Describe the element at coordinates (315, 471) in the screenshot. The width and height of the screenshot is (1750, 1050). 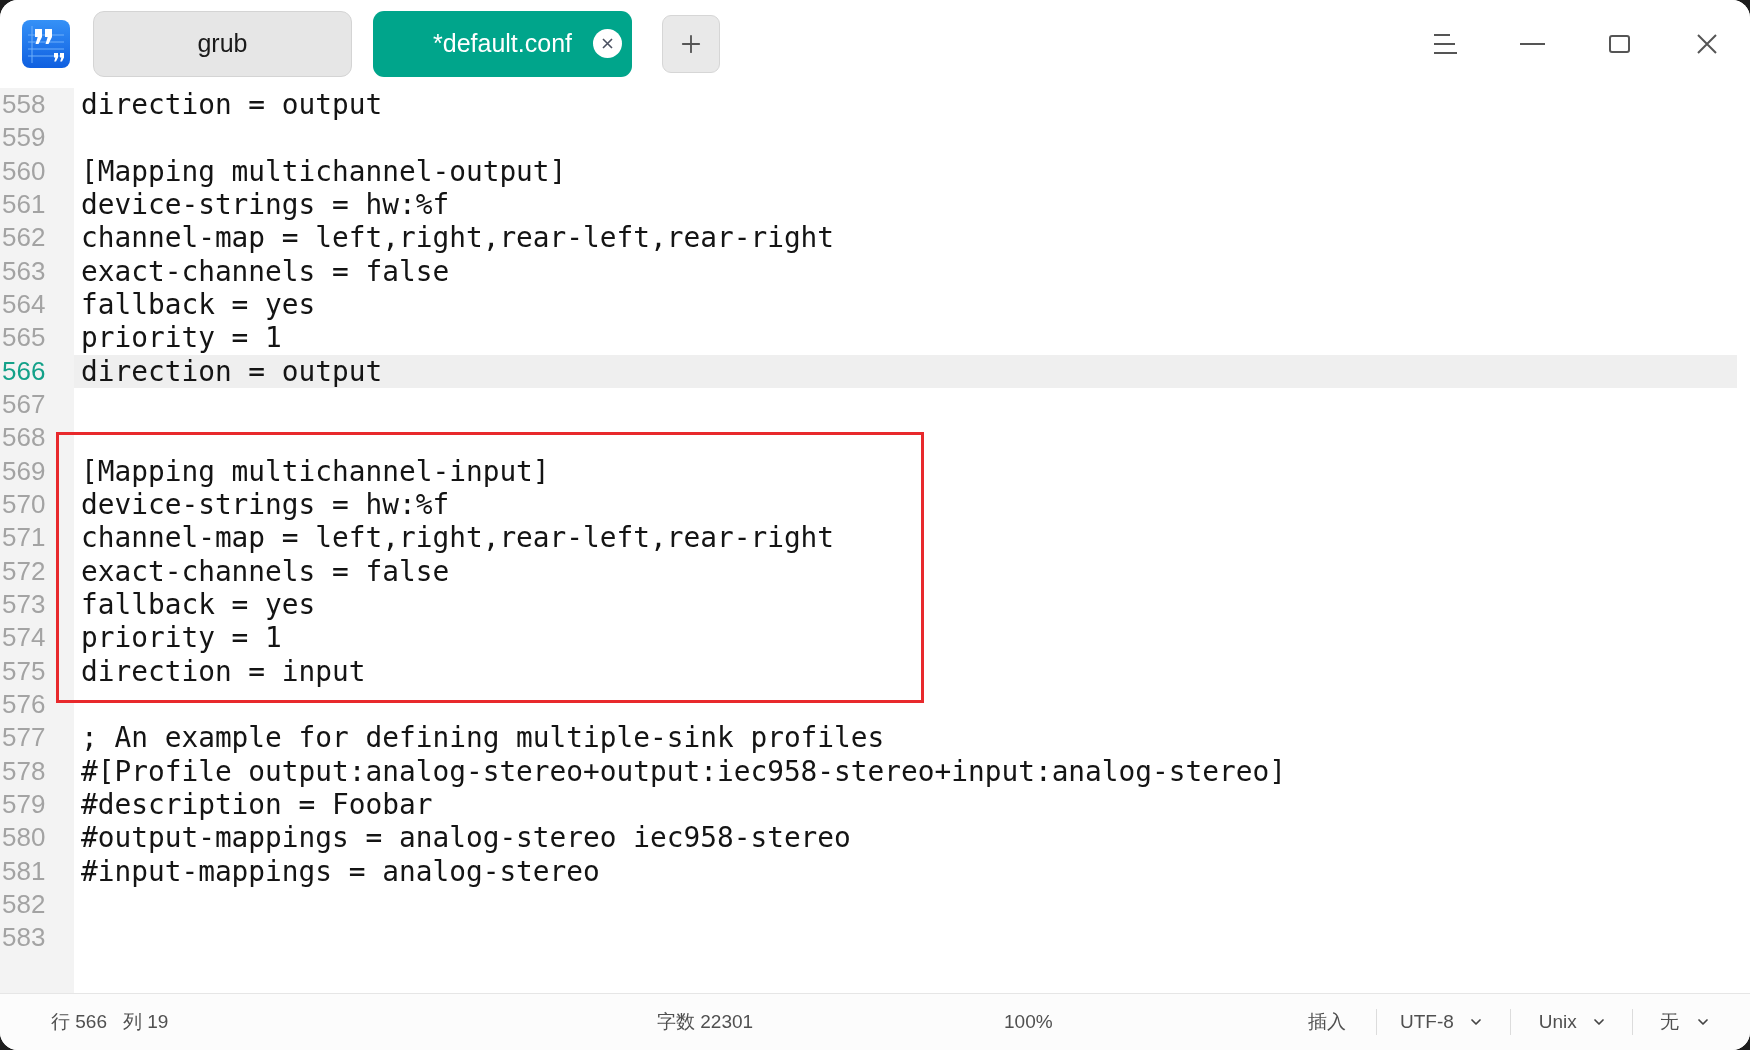
I see `code-line: [Mapping multichannel-input]` at that location.